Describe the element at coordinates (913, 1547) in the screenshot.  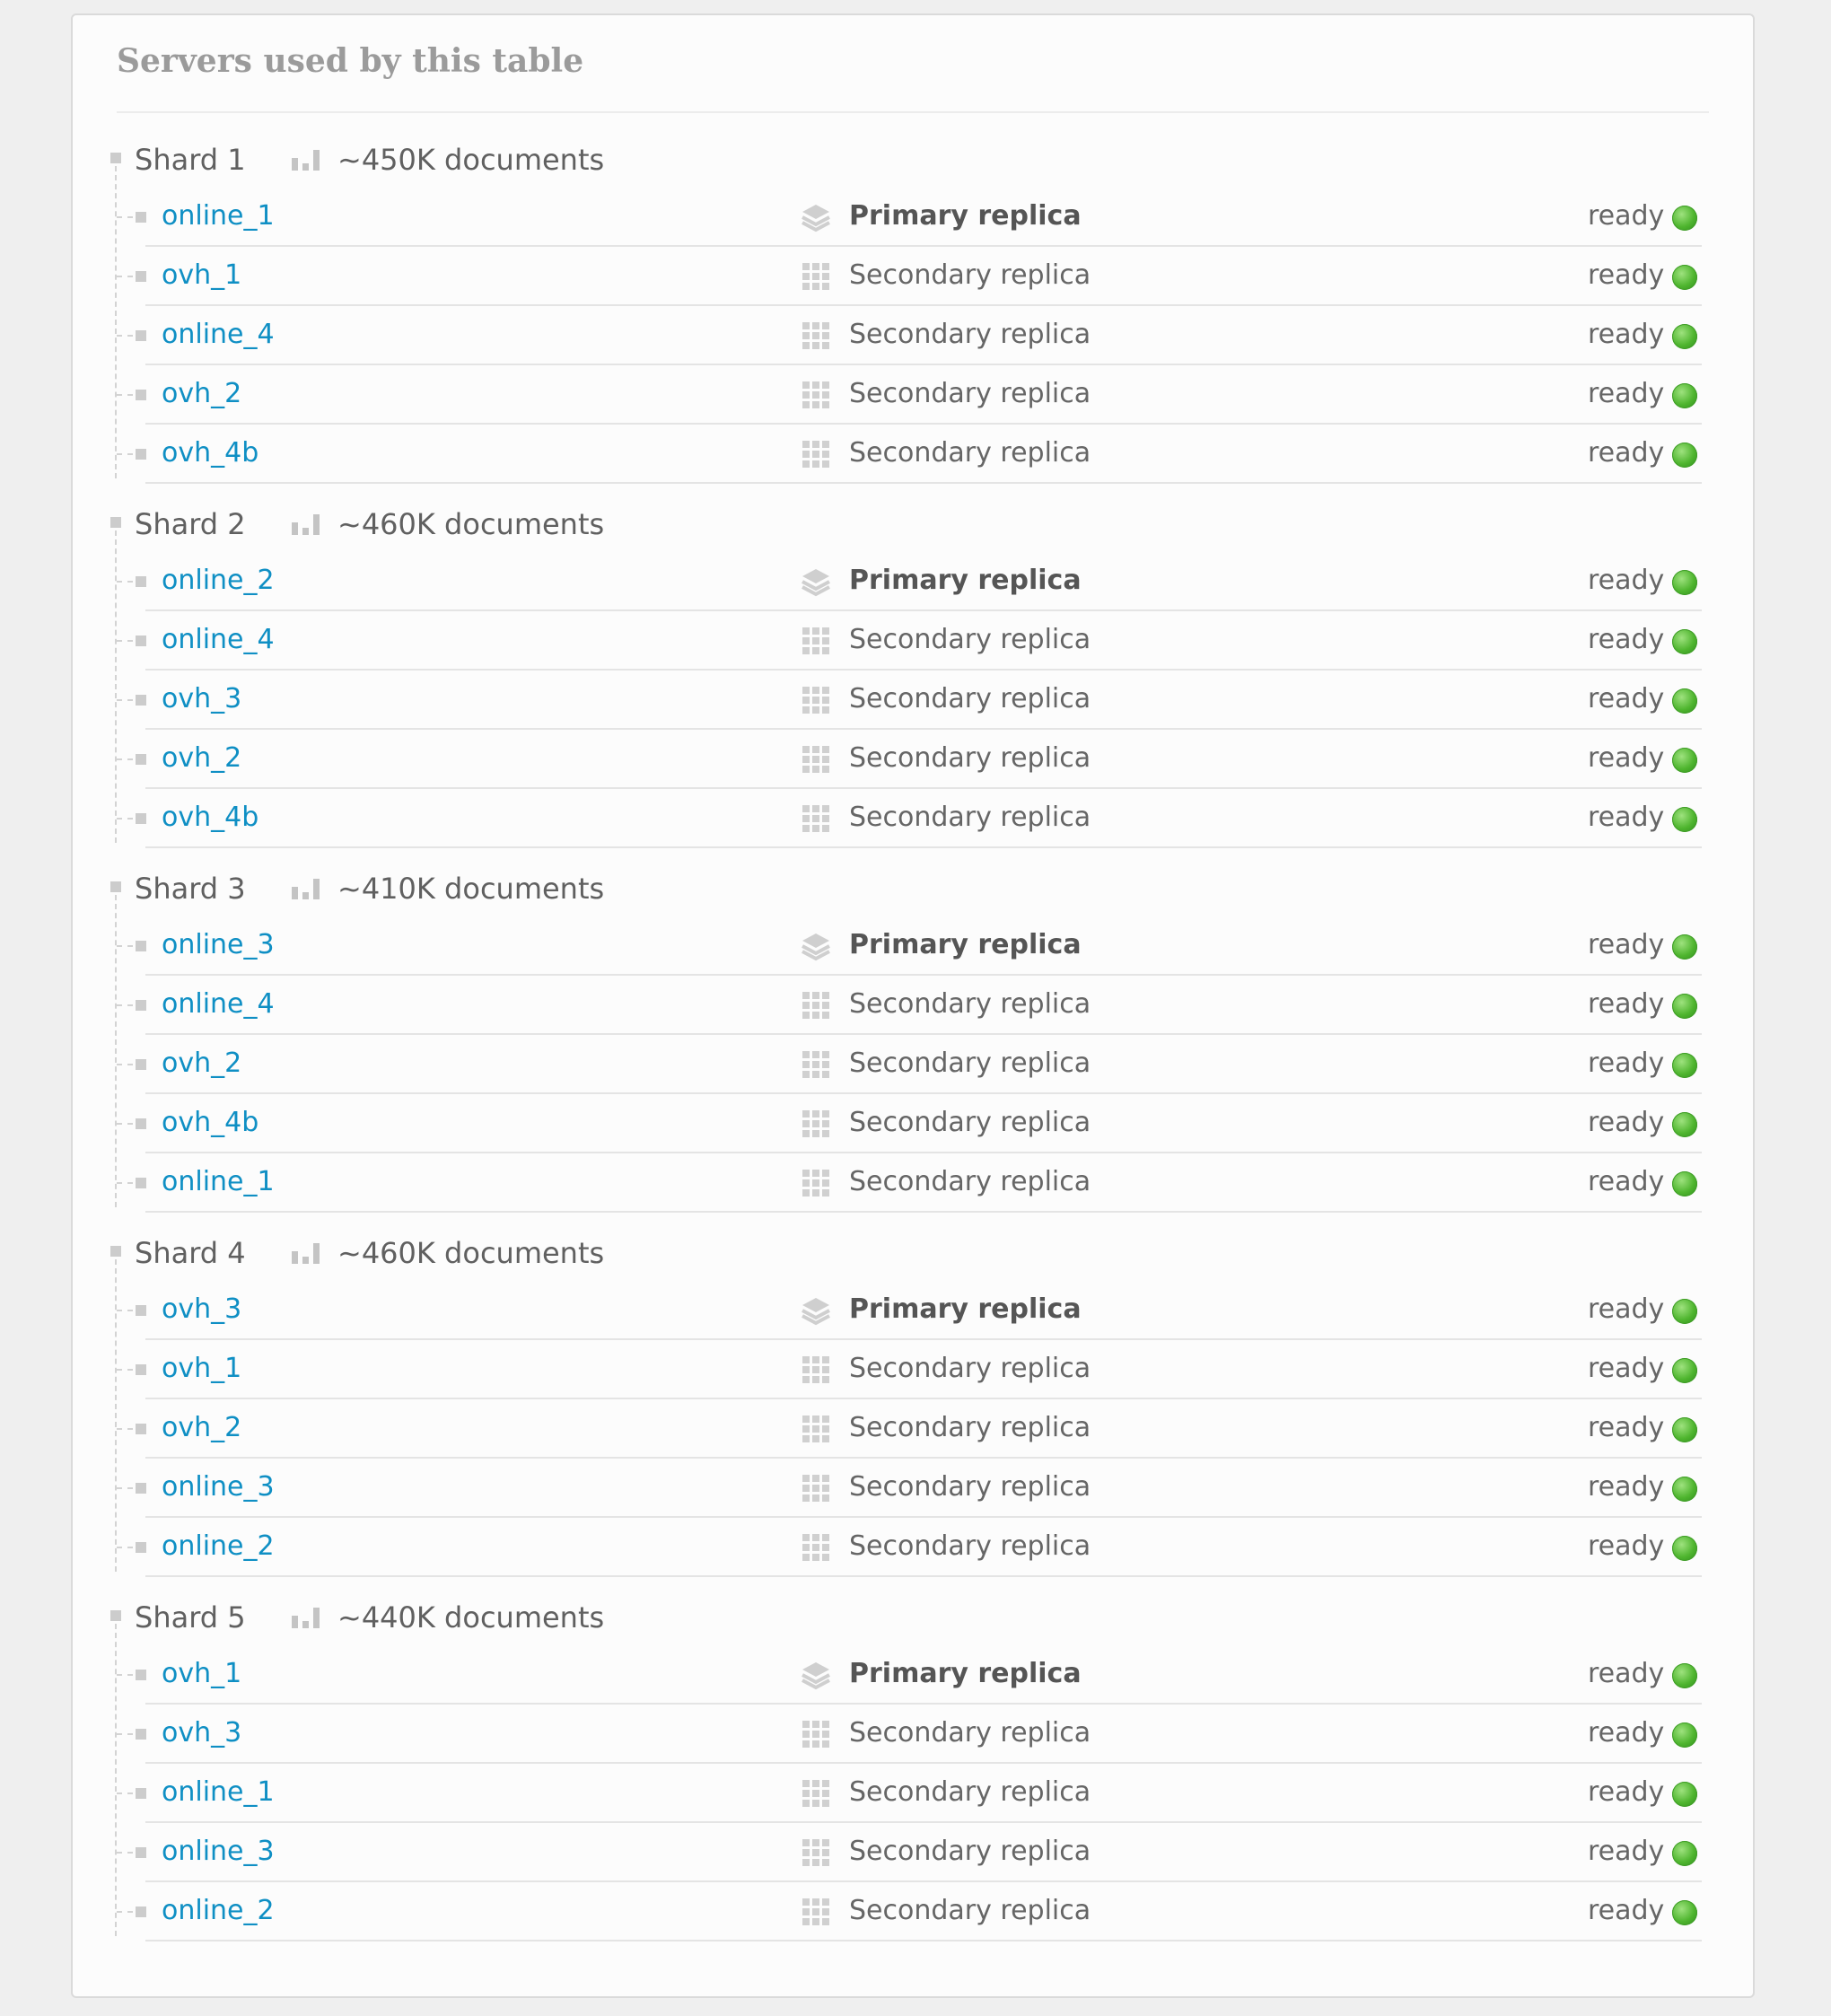
I see `replica-row: online_2 Secondary replica ready` at that location.